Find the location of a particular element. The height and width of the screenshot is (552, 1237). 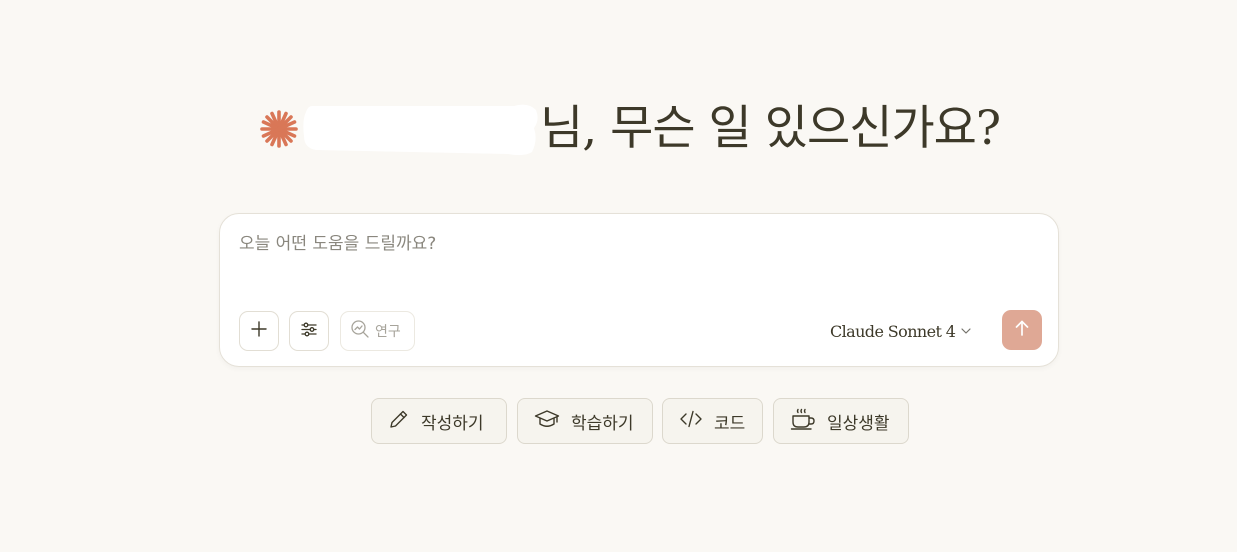

greeting: 님, 무슨 일 있으신가요? is located at coordinates (629, 128).